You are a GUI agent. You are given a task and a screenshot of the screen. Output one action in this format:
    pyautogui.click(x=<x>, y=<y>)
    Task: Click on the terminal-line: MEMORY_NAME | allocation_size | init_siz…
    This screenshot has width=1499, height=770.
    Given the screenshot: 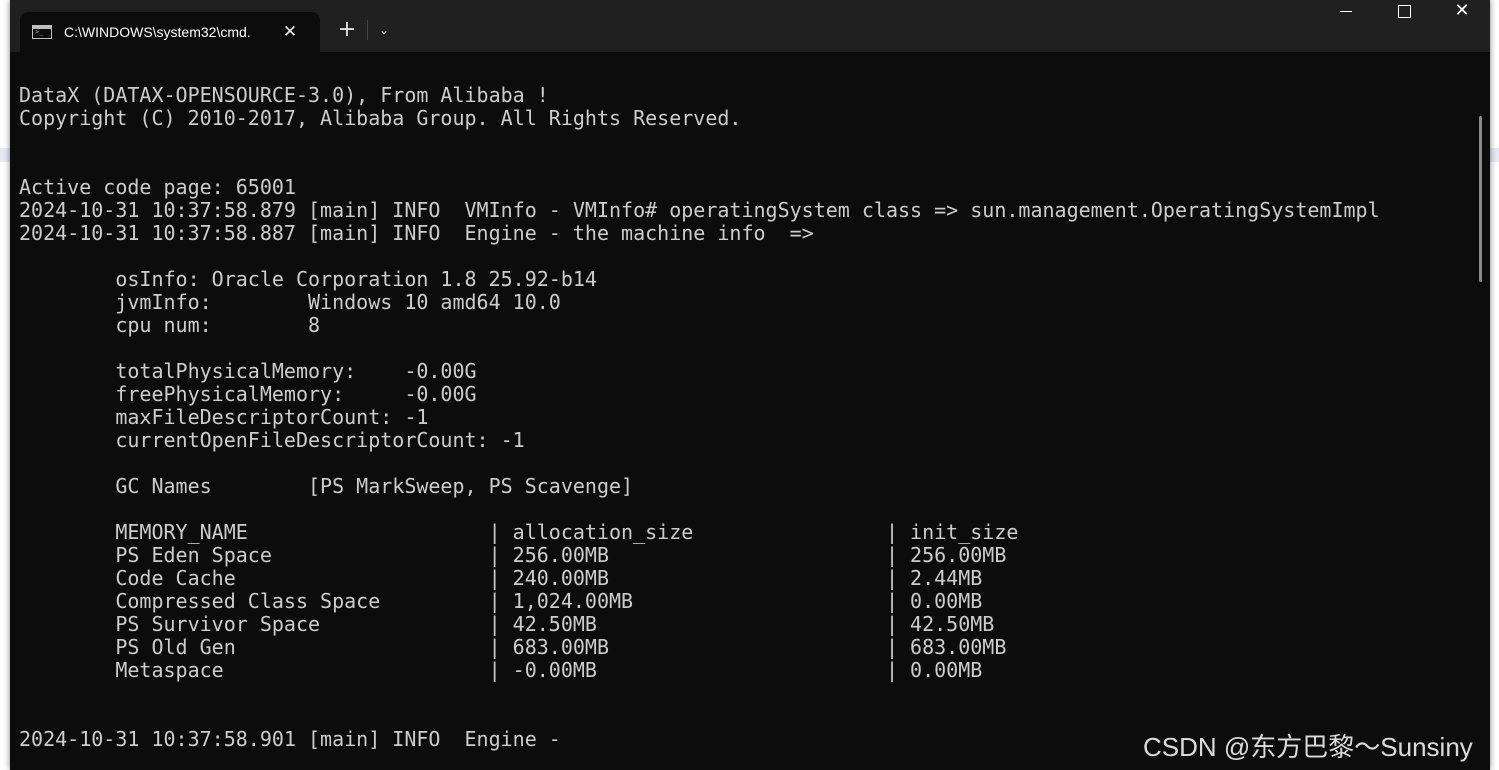 What is the action you would take?
    pyautogui.click(x=519, y=532)
    